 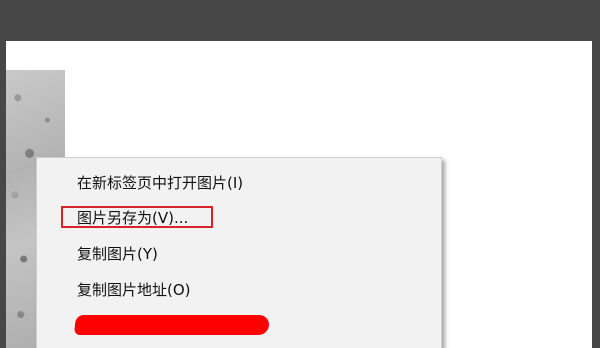 What do you see at coordinates (134, 290) in the screenshot?
I see `menu-item-copy-image-address: 复制图片地址(O)` at bounding box center [134, 290].